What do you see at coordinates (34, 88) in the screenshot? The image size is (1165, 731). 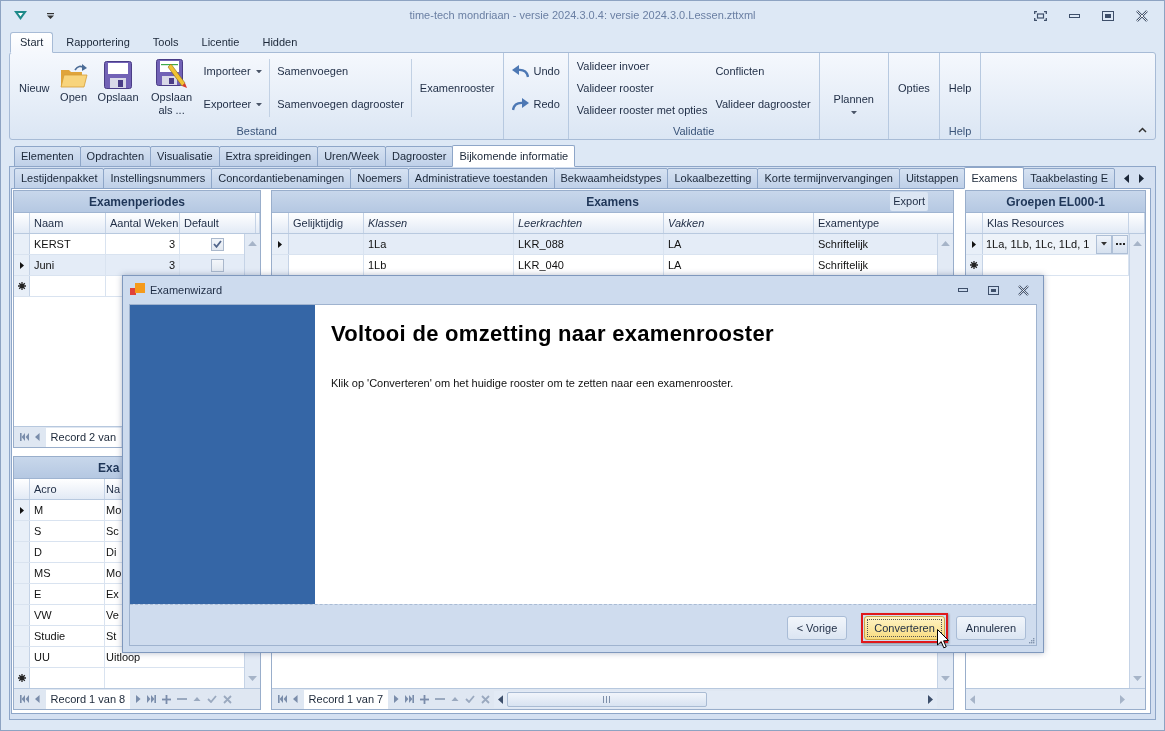 I see `ribbon-button: Nieuw` at bounding box center [34, 88].